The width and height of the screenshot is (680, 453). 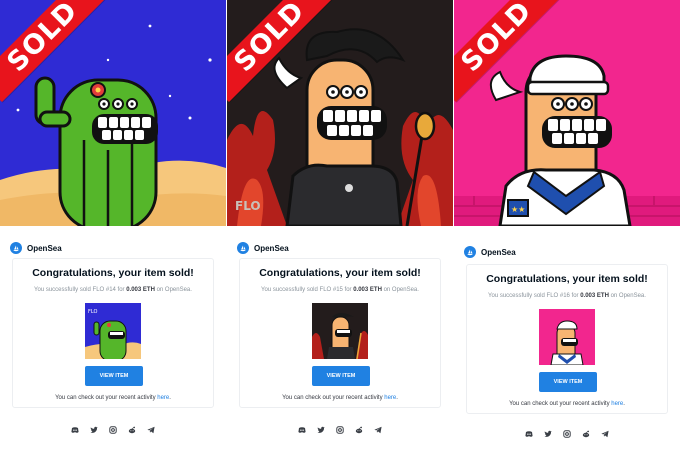 What do you see at coordinates (306, 290) in the screenshot?
I see `sale-summary-prefix: You successfully sold FLO #15 for` at bounding box center [306, 290].